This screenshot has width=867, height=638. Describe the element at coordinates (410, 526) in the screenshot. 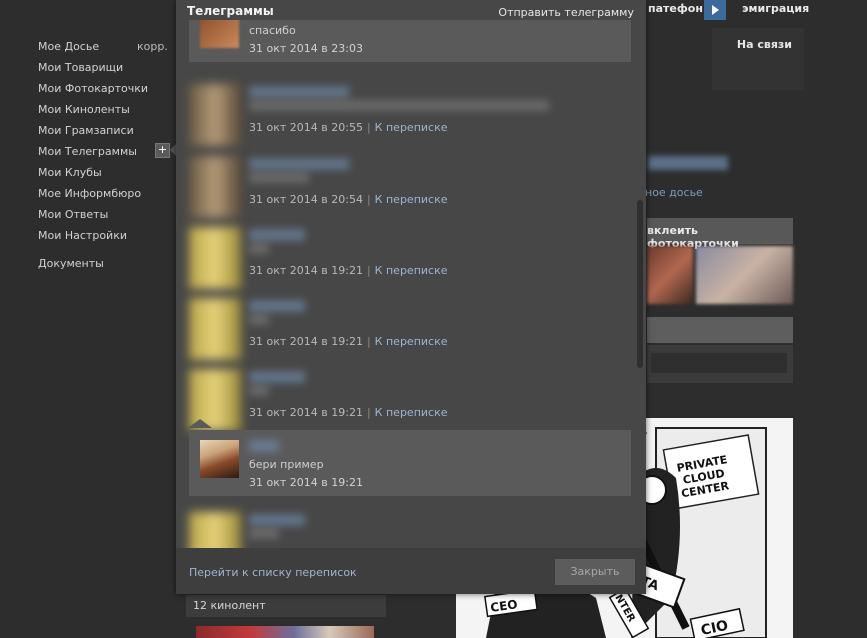

I see `message-item` at that location.